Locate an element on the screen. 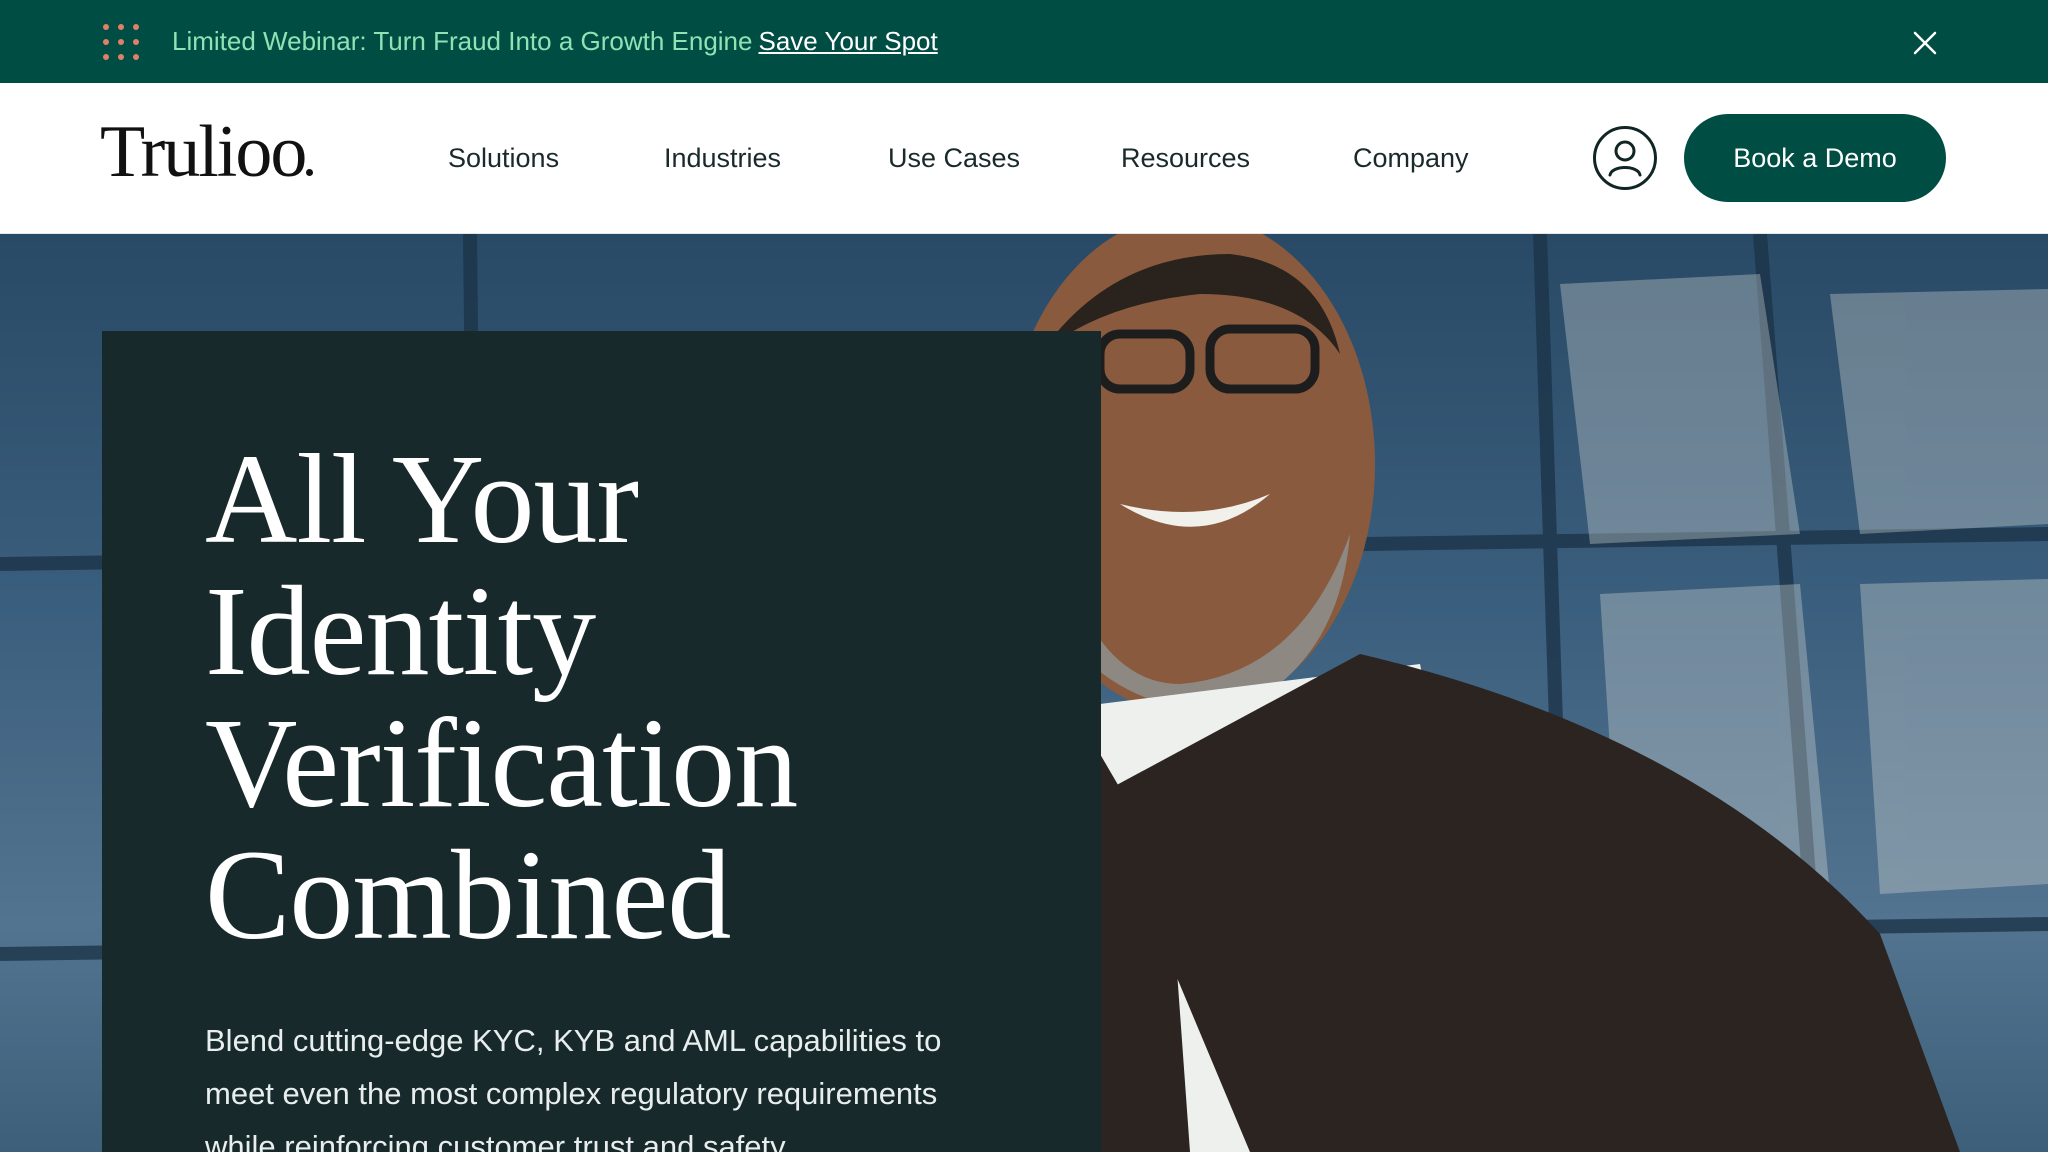 The width and height of the screenshot is (2048, 1152). nav-company: Company is located at coordinates (1411, 158).